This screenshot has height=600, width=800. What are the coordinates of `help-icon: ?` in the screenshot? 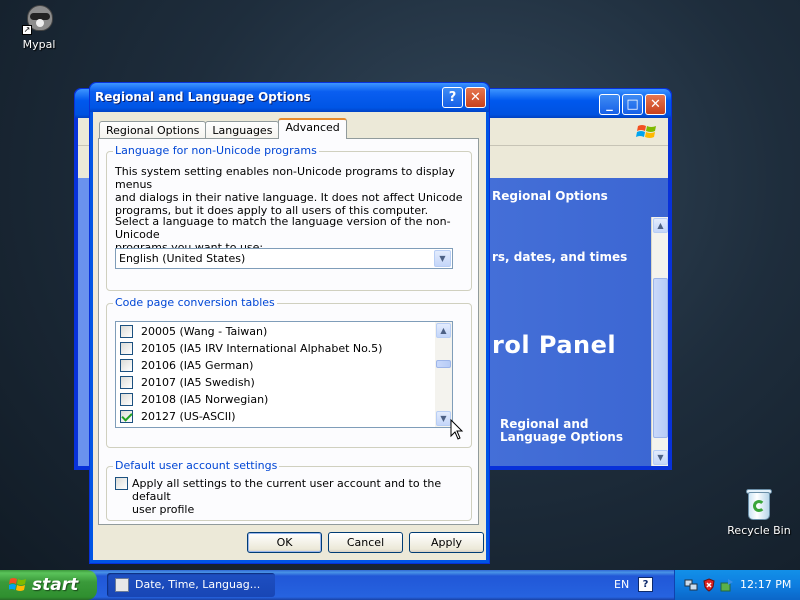 It's located at (645, 584).